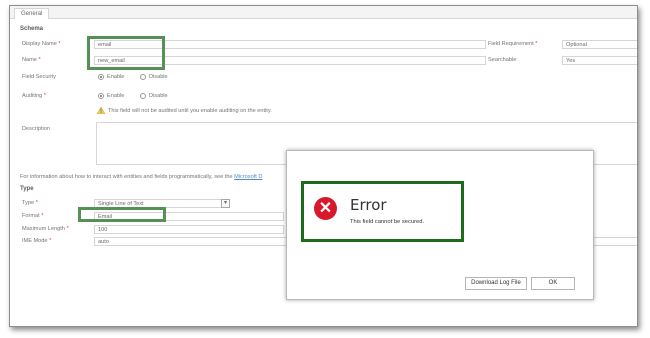  Describe the element at coordinates (368, 205) in the screenshot. I see `error-title: Error` at that location.